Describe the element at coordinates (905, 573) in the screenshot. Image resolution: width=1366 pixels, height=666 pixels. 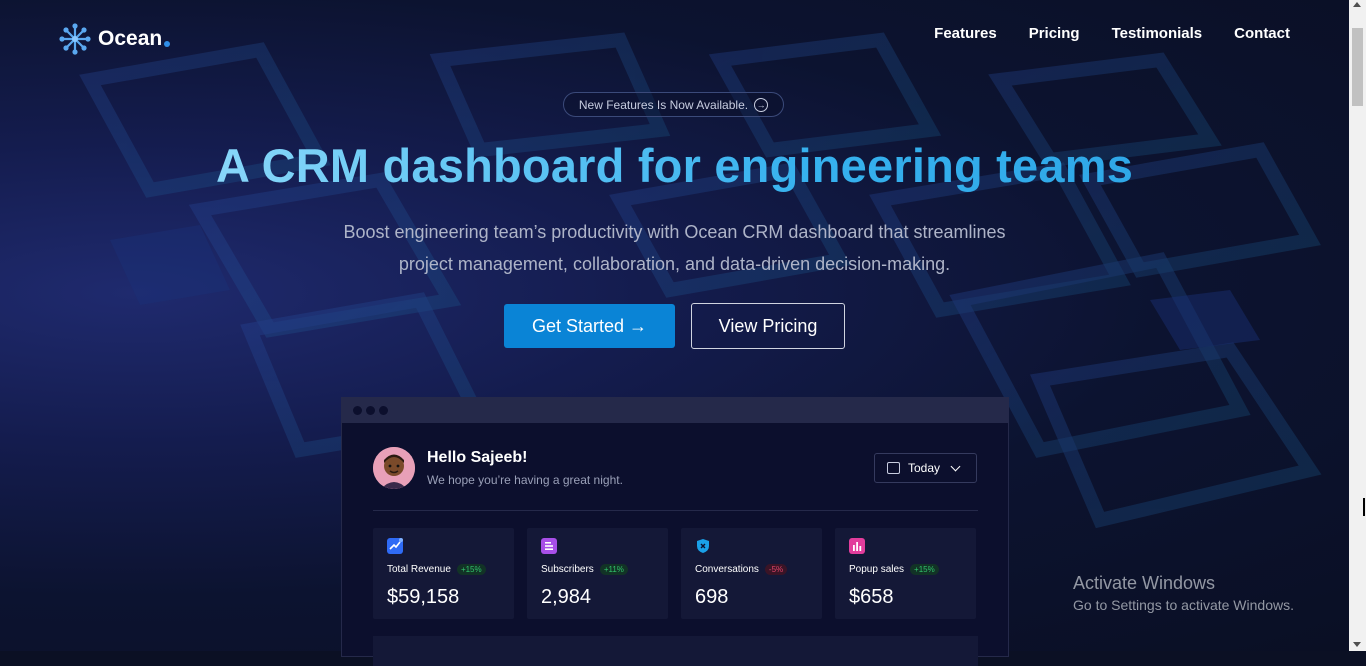
I see `stat-card-popup-sales: Popup sales +15% $658` at that location.